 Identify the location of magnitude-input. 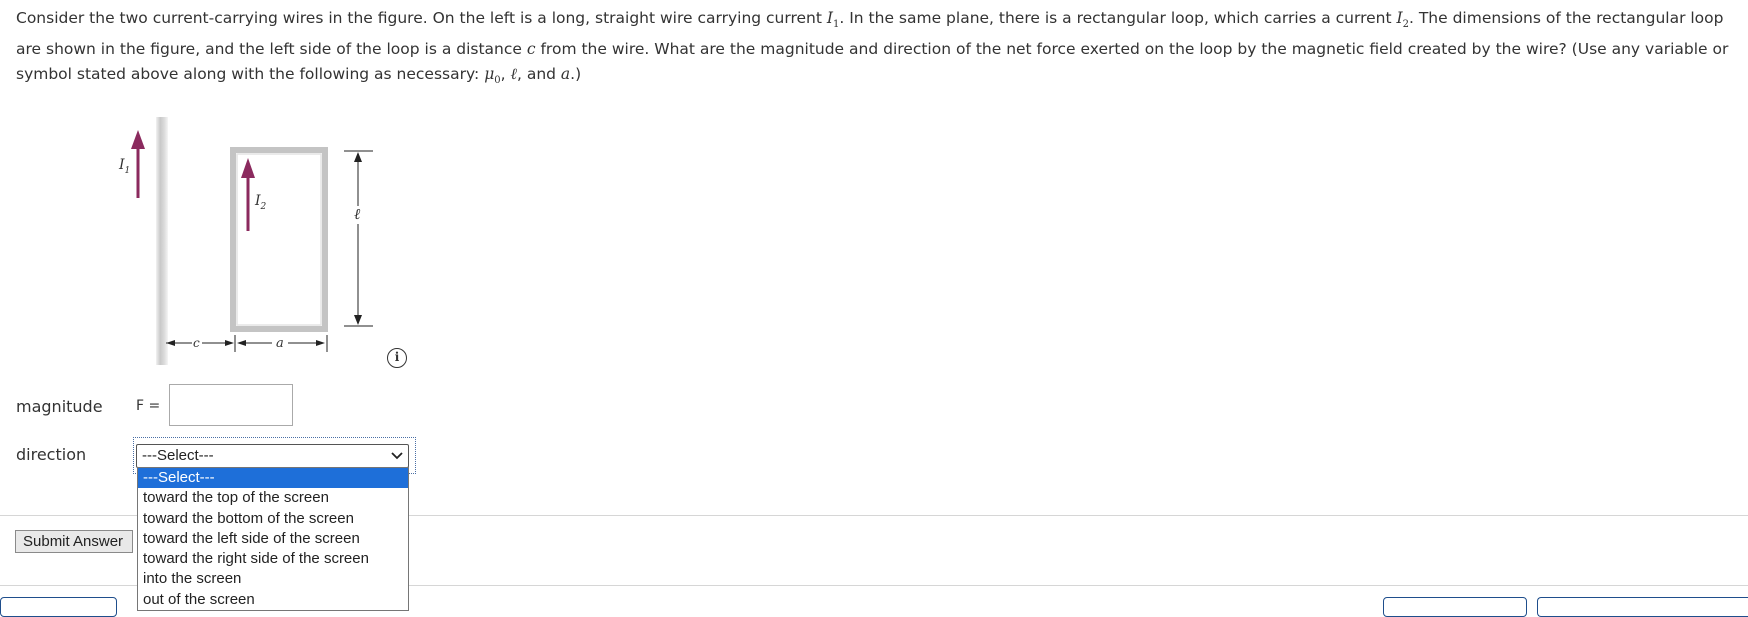
(231, 405).